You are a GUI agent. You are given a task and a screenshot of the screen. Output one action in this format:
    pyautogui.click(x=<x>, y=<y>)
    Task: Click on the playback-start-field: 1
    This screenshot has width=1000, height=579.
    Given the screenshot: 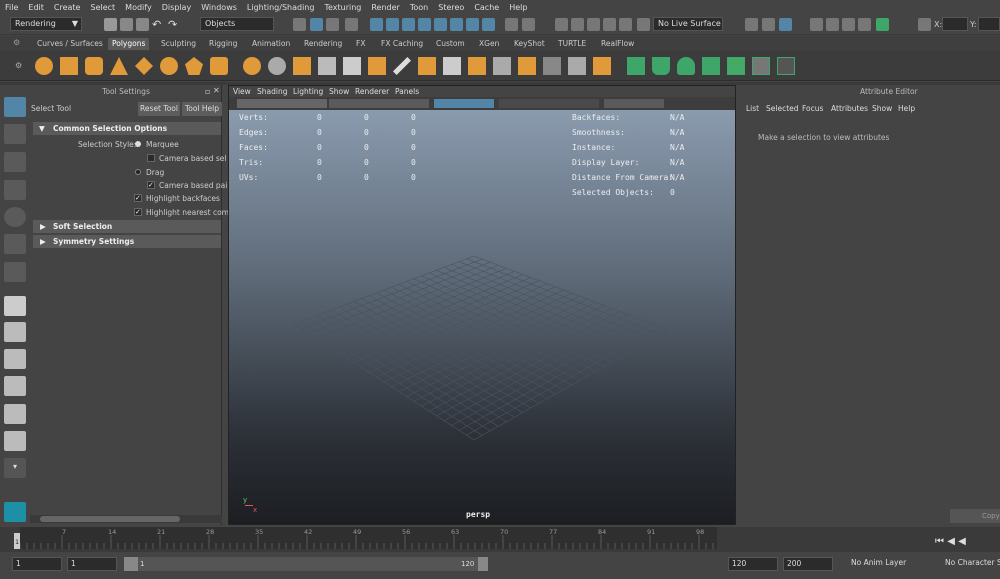 What is the action you would take?
    pyautogui.click(x=92, y=564)
    